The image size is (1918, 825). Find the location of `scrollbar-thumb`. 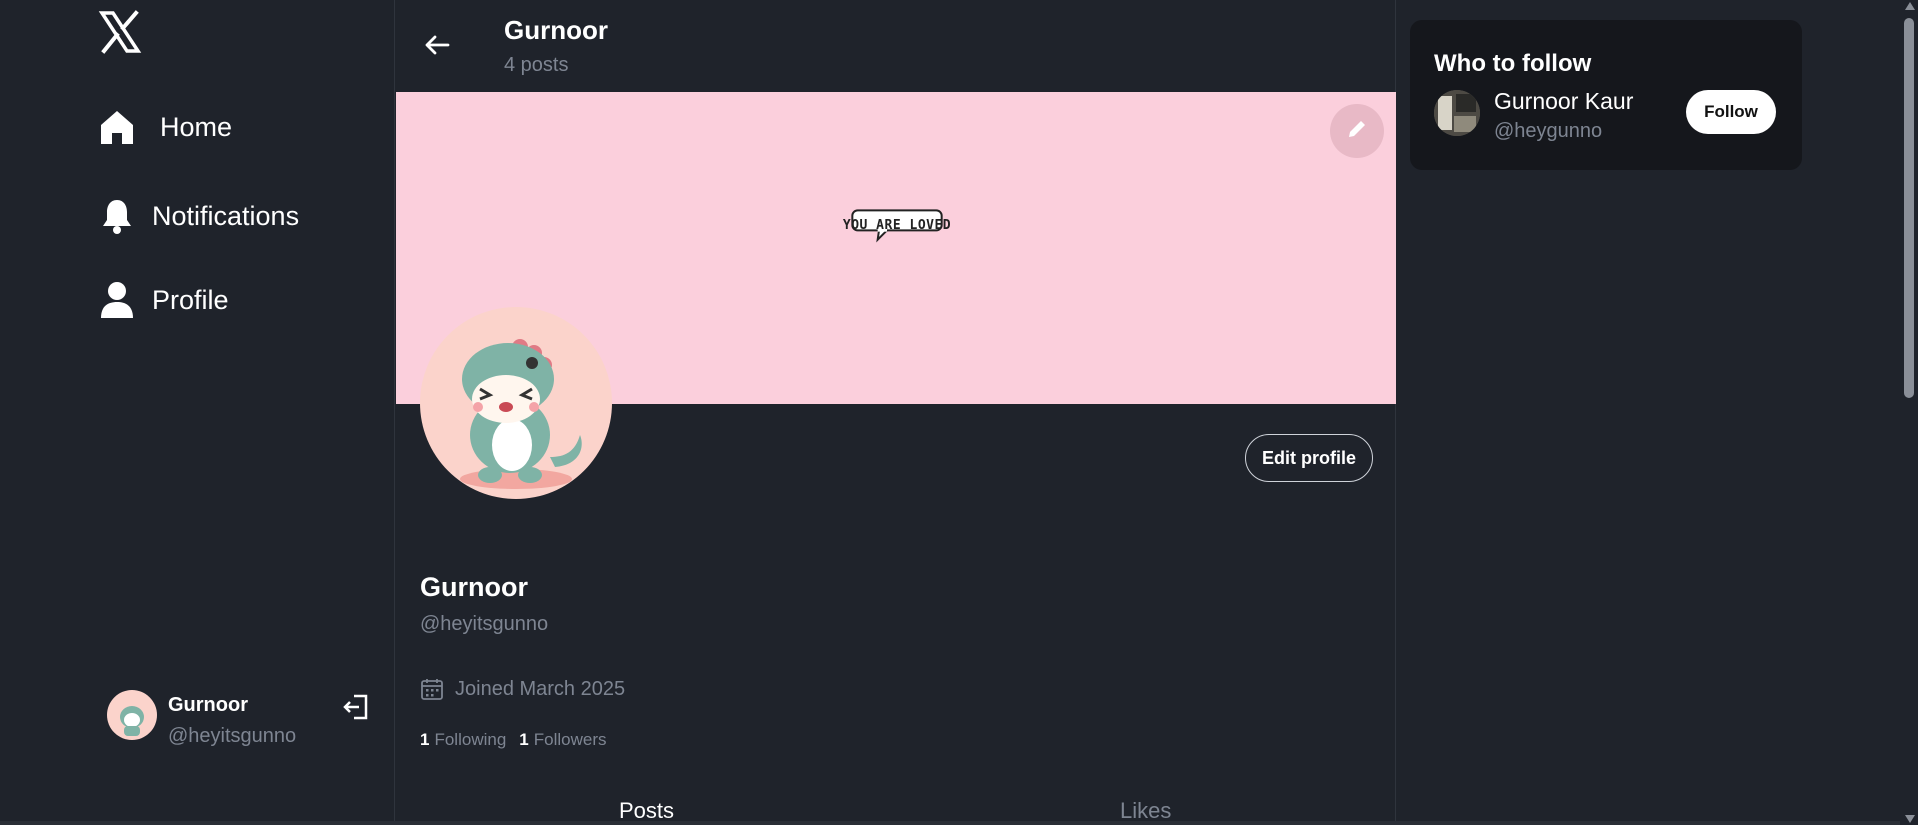

scrollbar-thumb is located at coordinates (1909, 208).